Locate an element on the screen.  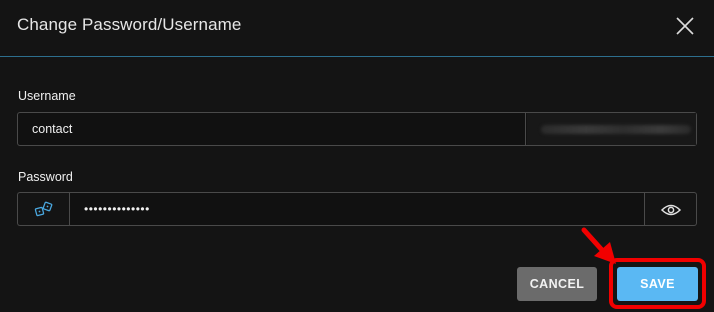
password-label: Password is located at coordinates (45, 177).